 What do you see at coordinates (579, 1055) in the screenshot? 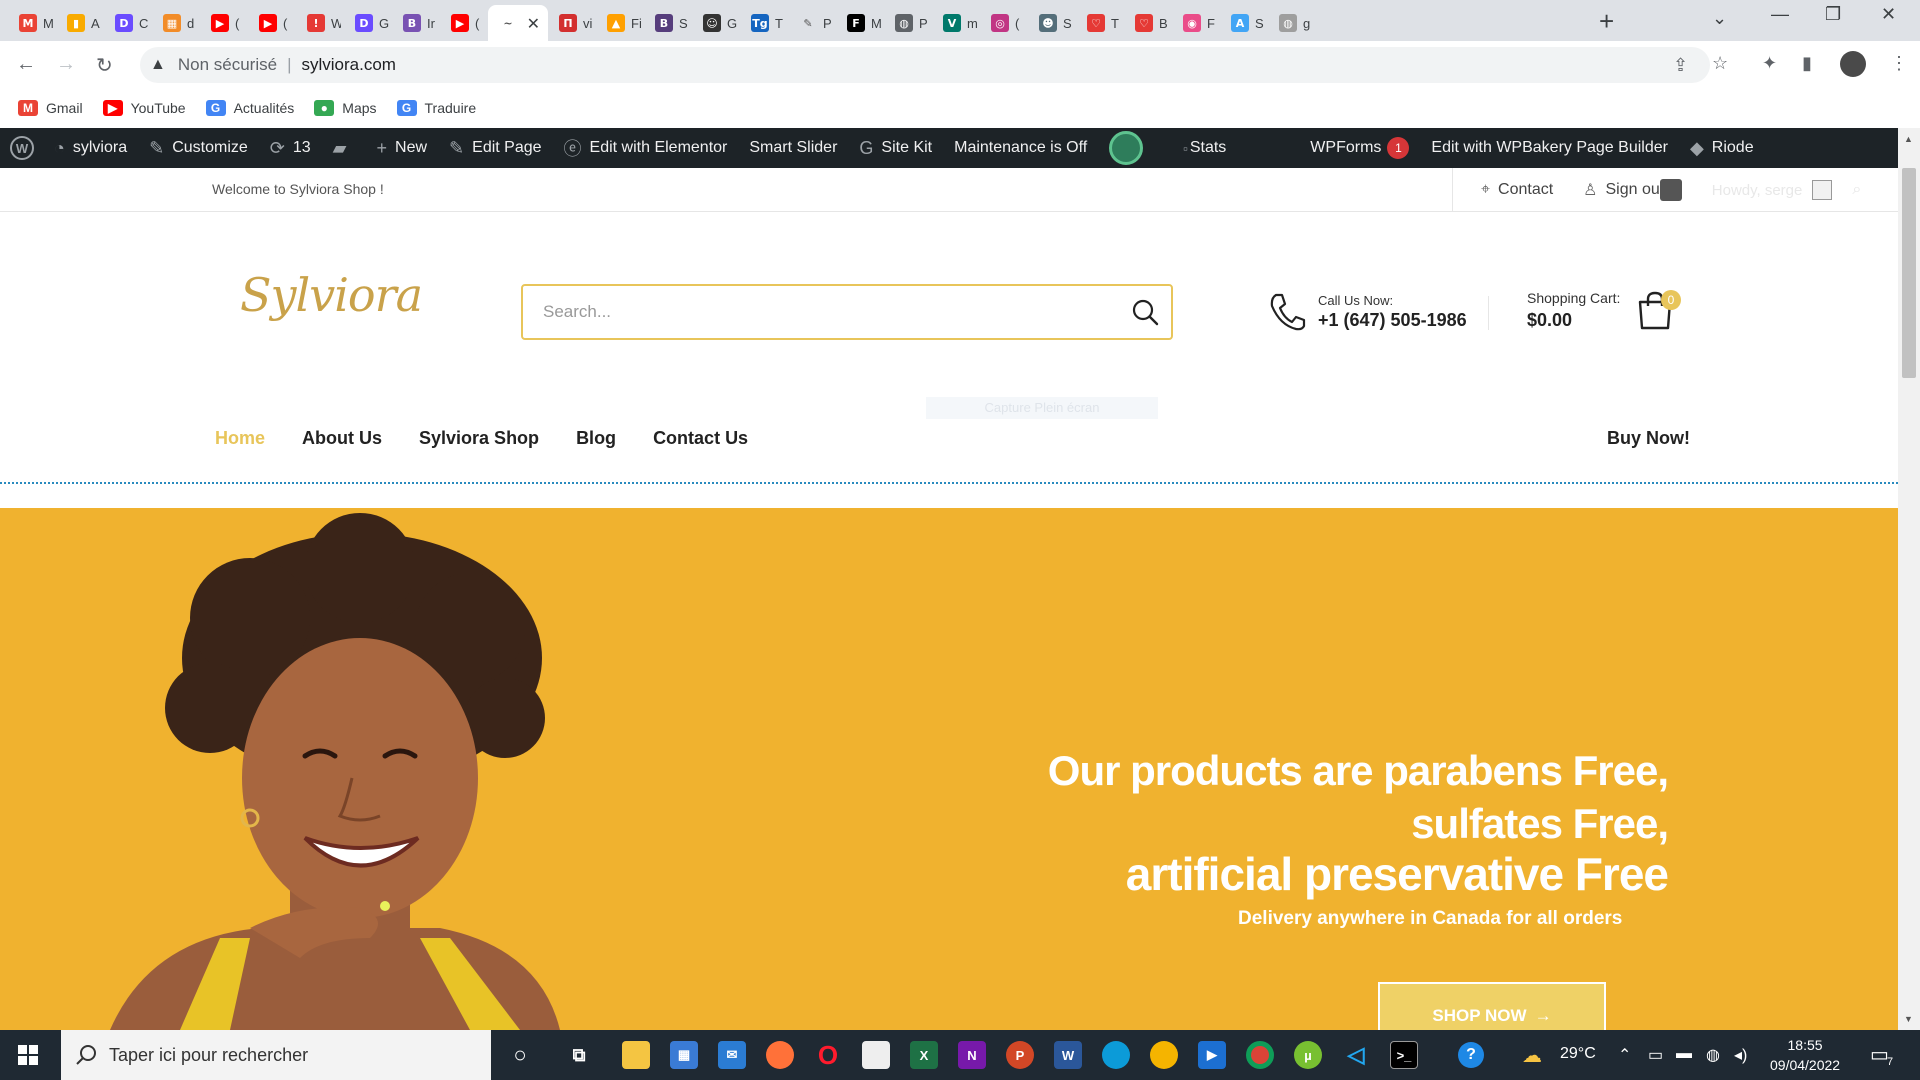
I see `task-view-icon: ⧉` at bounding box center [579, 1055].